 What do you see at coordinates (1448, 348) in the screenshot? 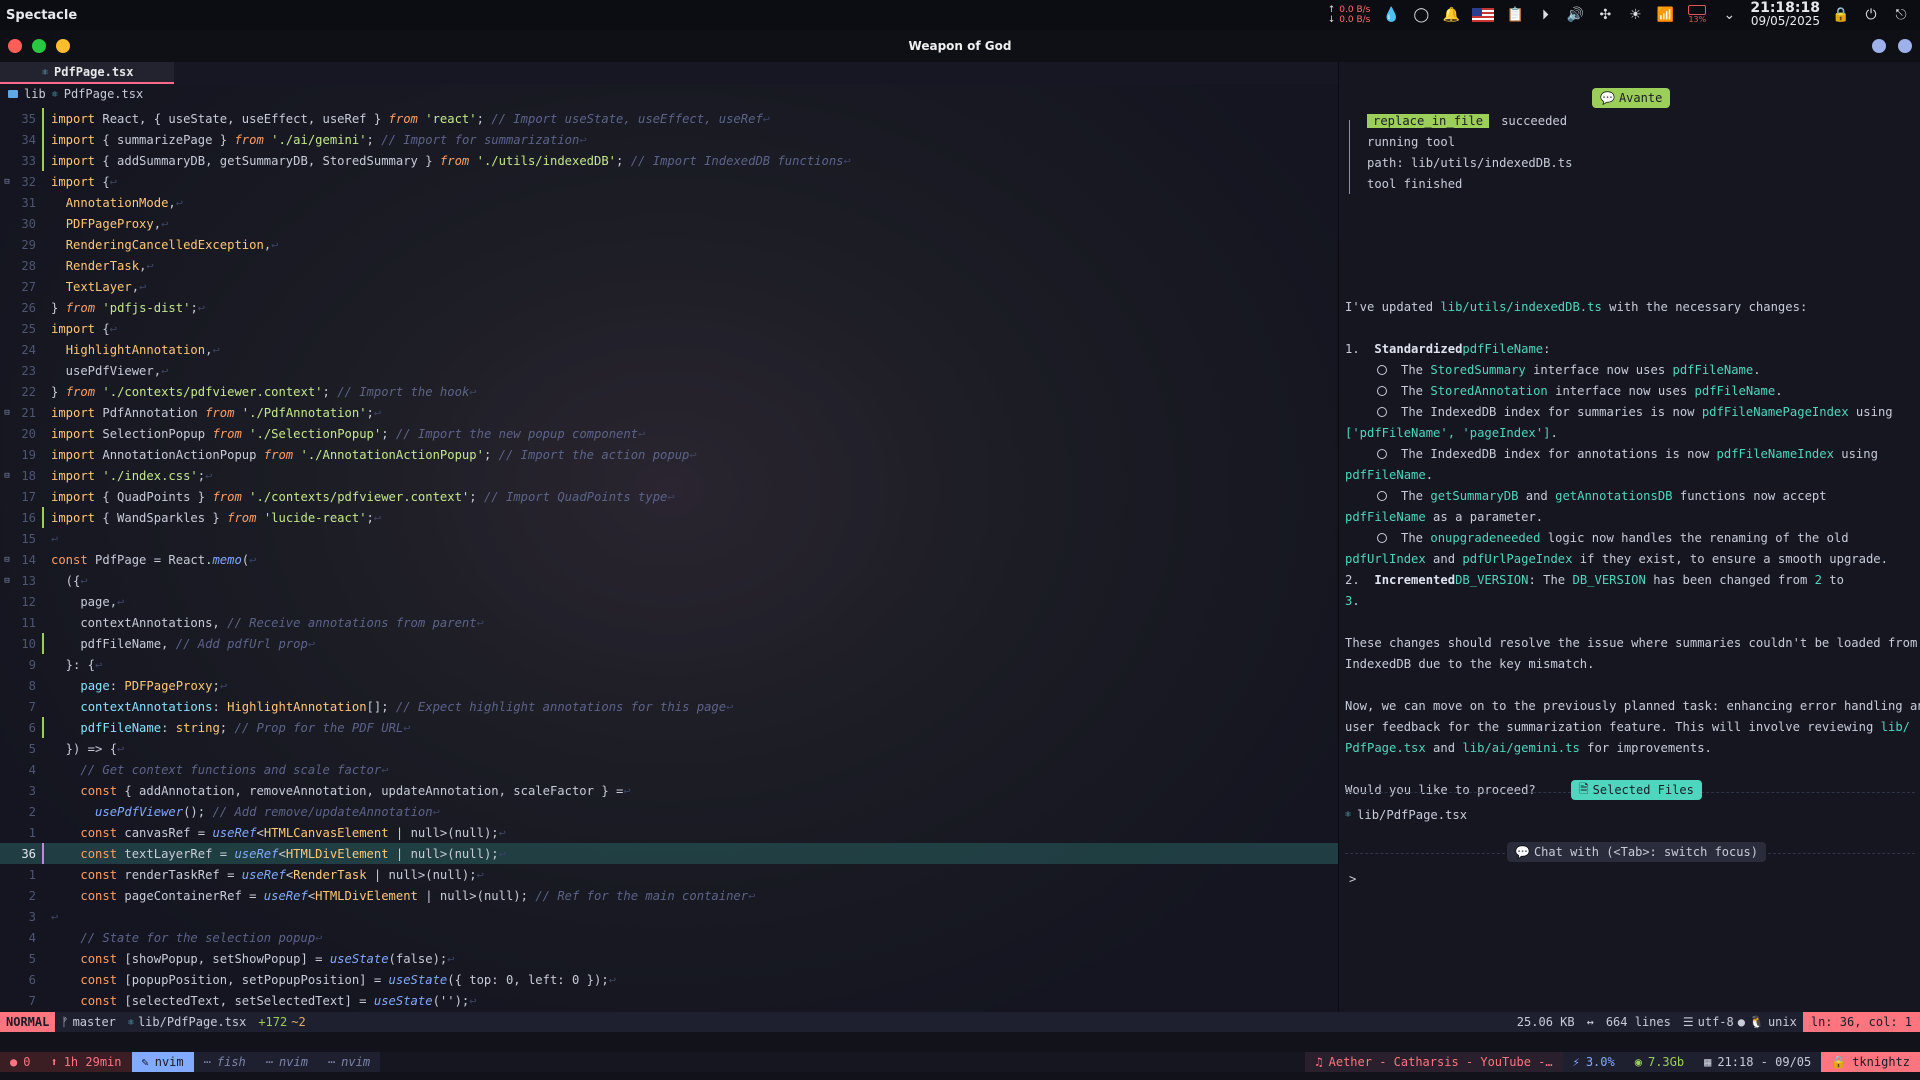
I see `response-line: 1. Standardized pdfFileName:` at bounding box center [1448, 348].